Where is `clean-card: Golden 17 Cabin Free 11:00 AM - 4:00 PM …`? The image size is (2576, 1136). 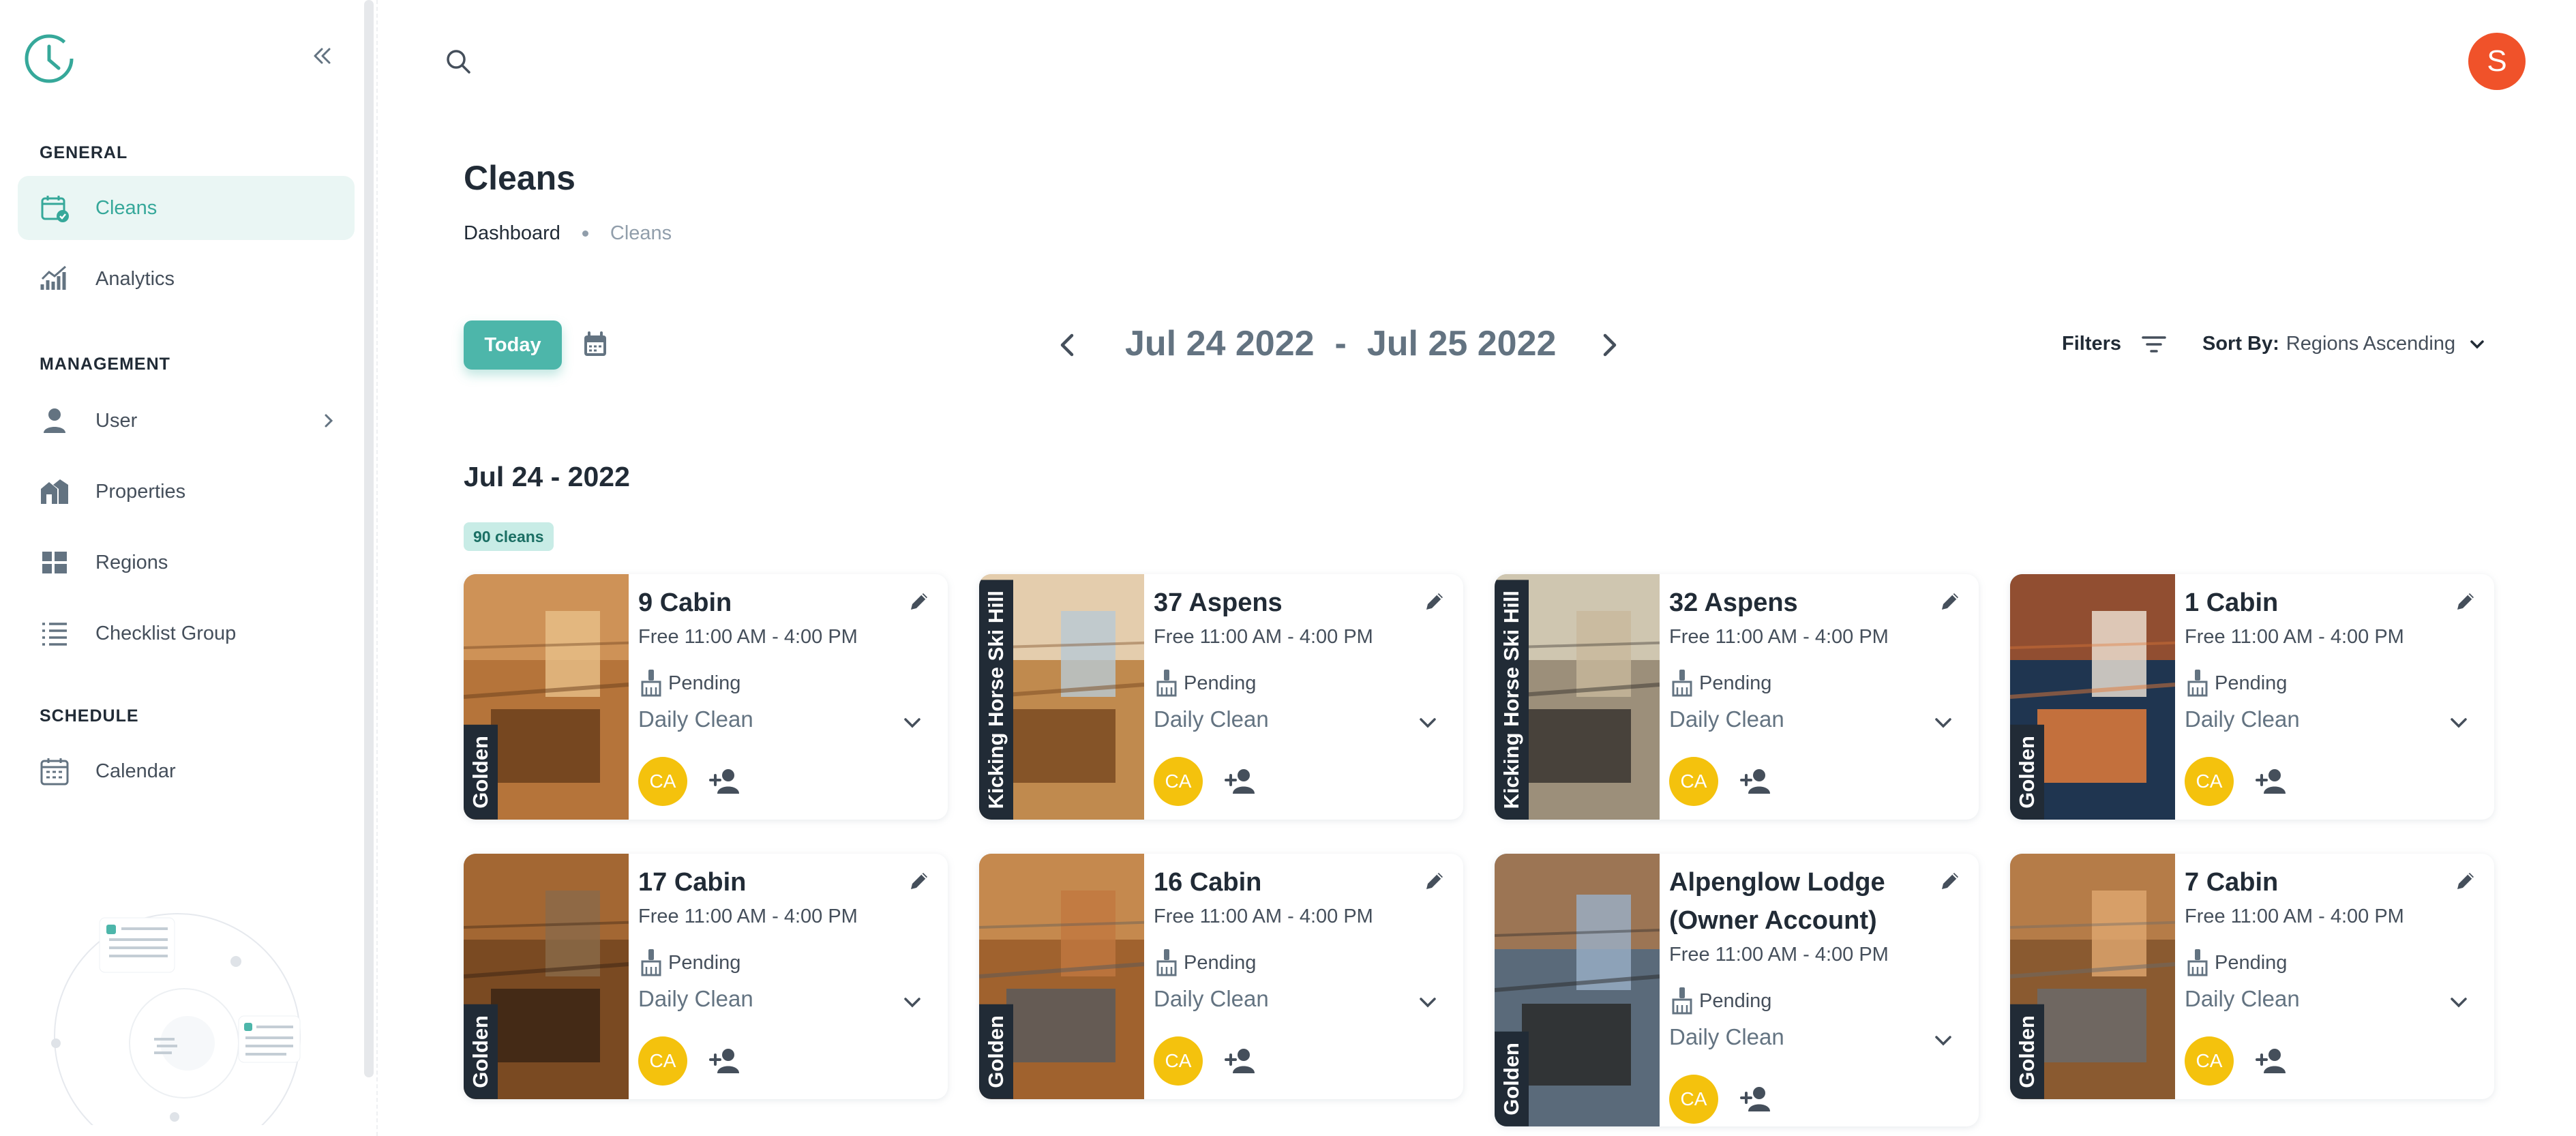
clean-card: Golden 17 Cabin Free 11:00 AM - 4:00 PM … is located at coordinates (706, 977).